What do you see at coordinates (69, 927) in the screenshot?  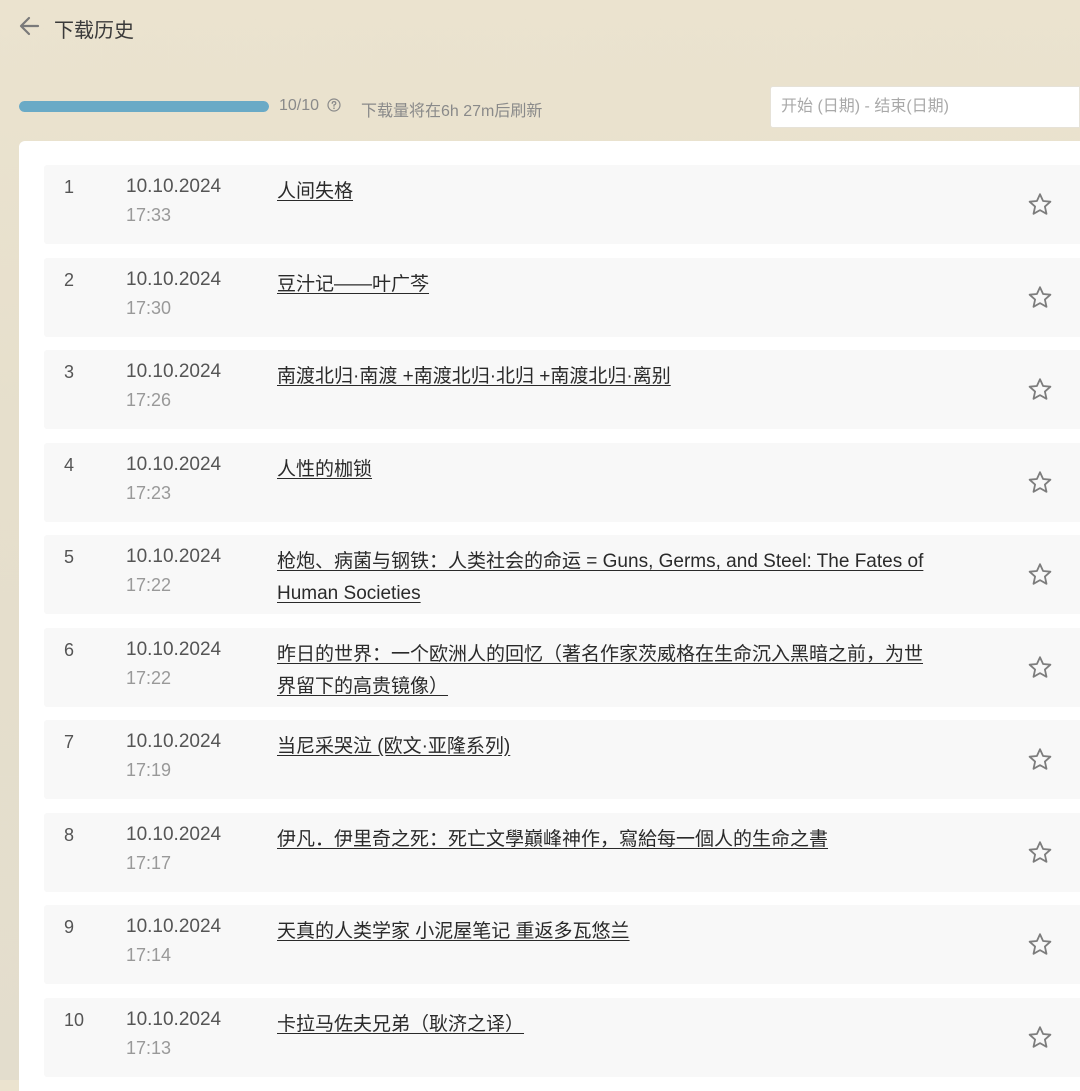 I see `row-index: 9` at bounding box center [69, 927].